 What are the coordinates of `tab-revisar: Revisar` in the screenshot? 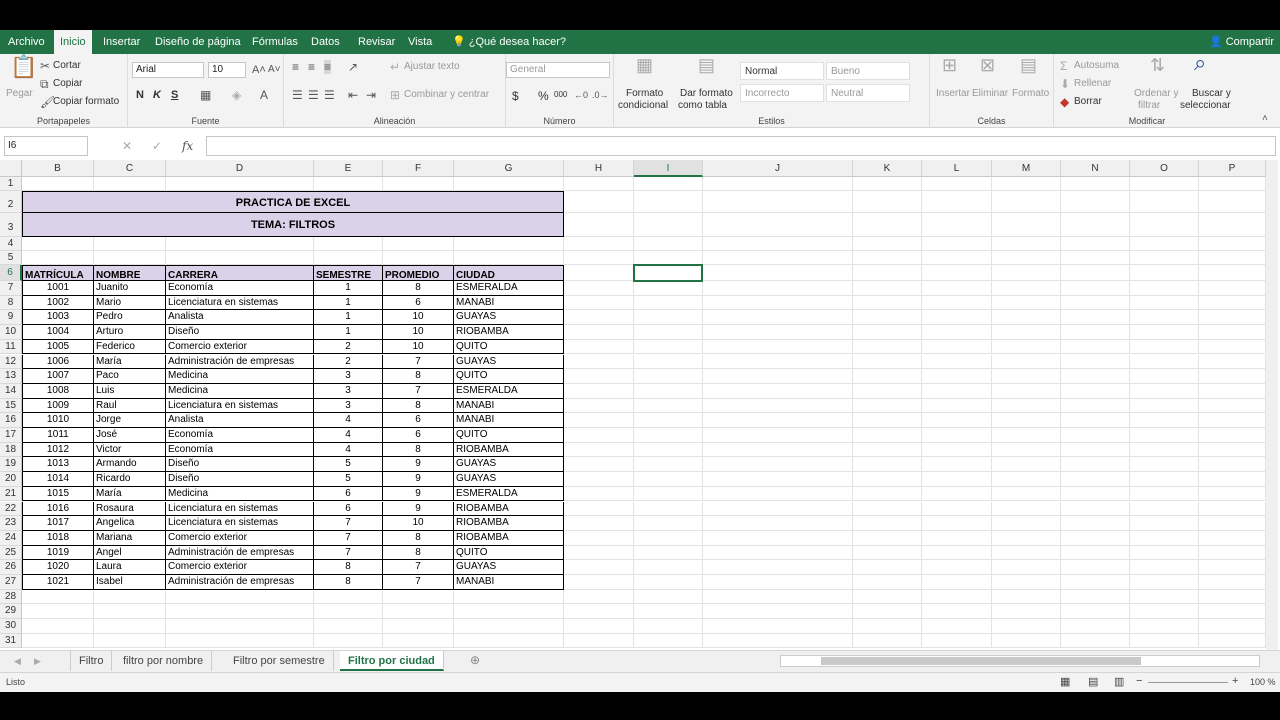 It's located at (376, 42).